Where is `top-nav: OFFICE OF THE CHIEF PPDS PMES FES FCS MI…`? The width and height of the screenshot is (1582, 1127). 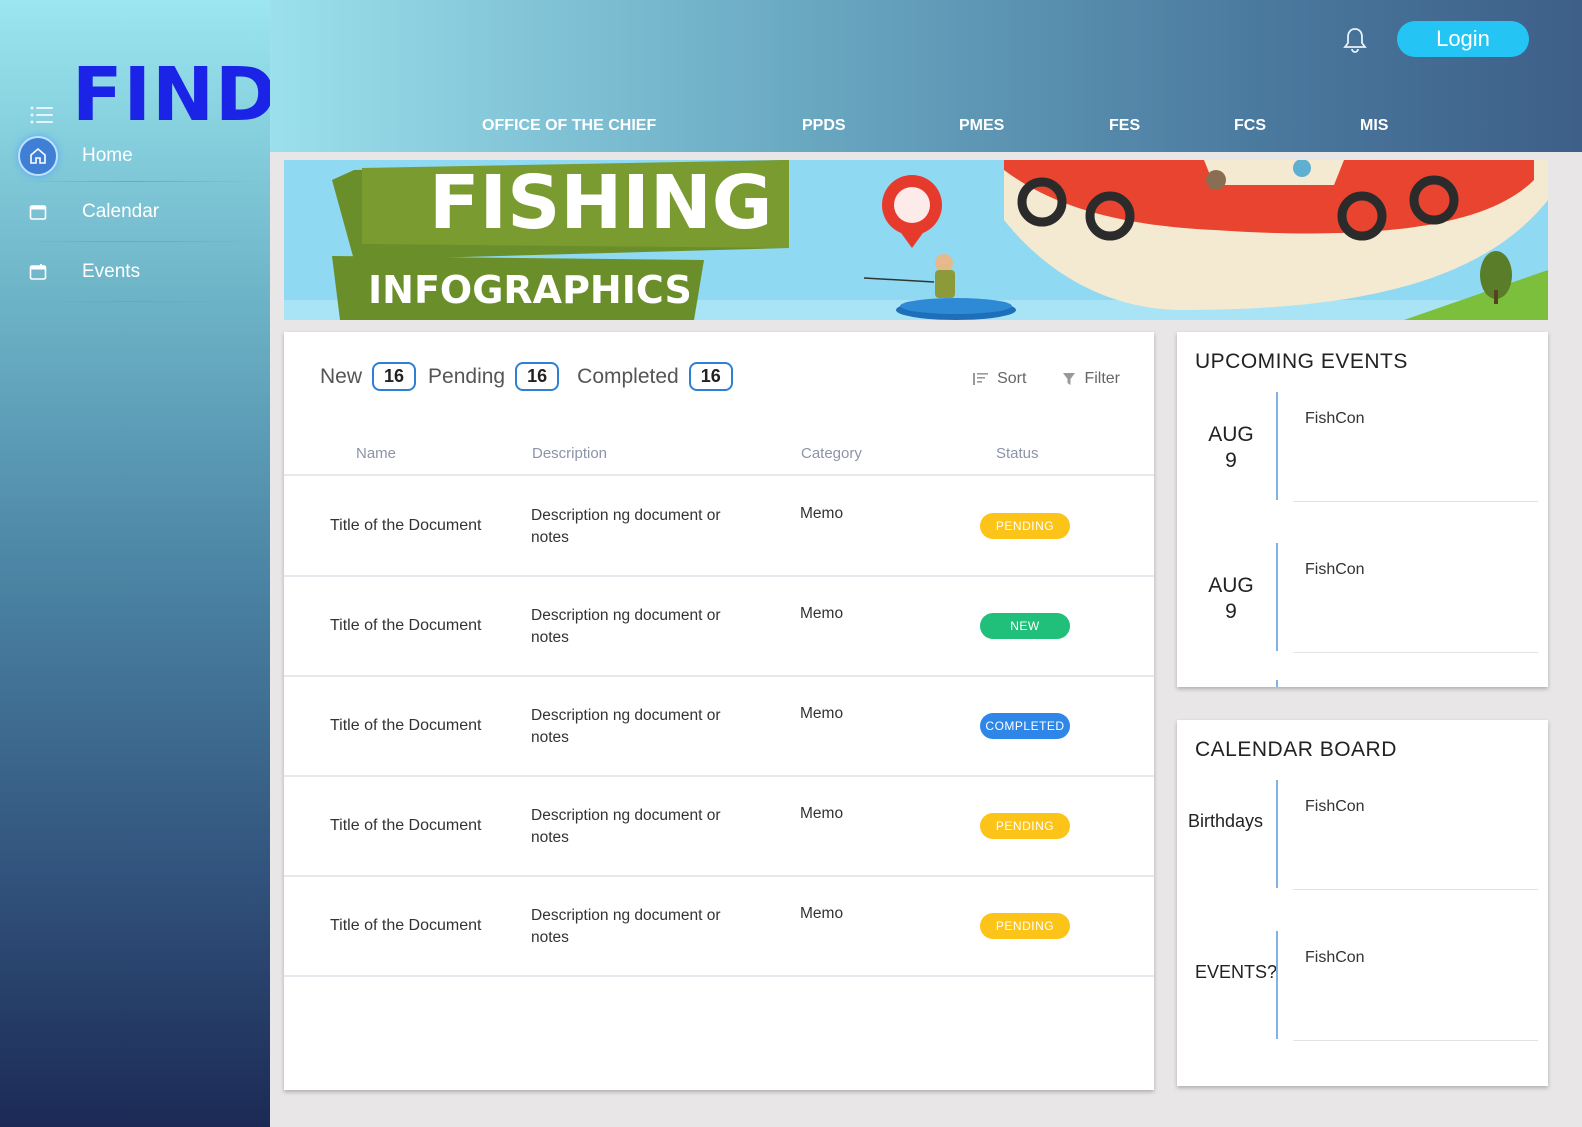 top-nav: OFFICE OF THE CHIEF PPDS PMES FES FCS MI… is located at coordinates (926, 127).